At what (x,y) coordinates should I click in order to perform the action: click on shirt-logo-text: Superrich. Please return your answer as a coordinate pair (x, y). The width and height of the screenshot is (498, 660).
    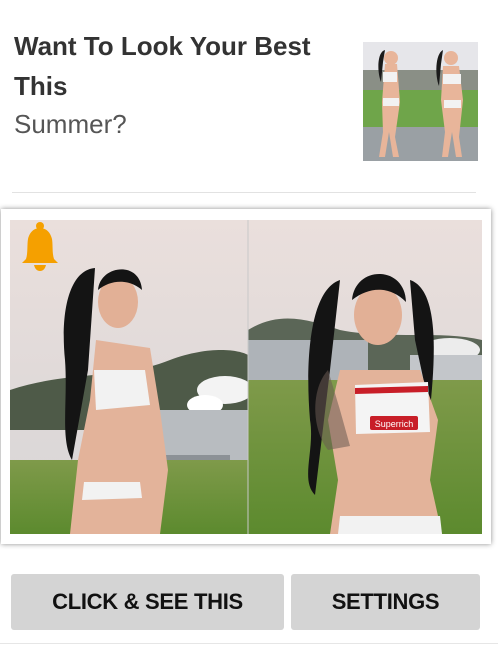
    Looking at the image, I should click on (394, 424).